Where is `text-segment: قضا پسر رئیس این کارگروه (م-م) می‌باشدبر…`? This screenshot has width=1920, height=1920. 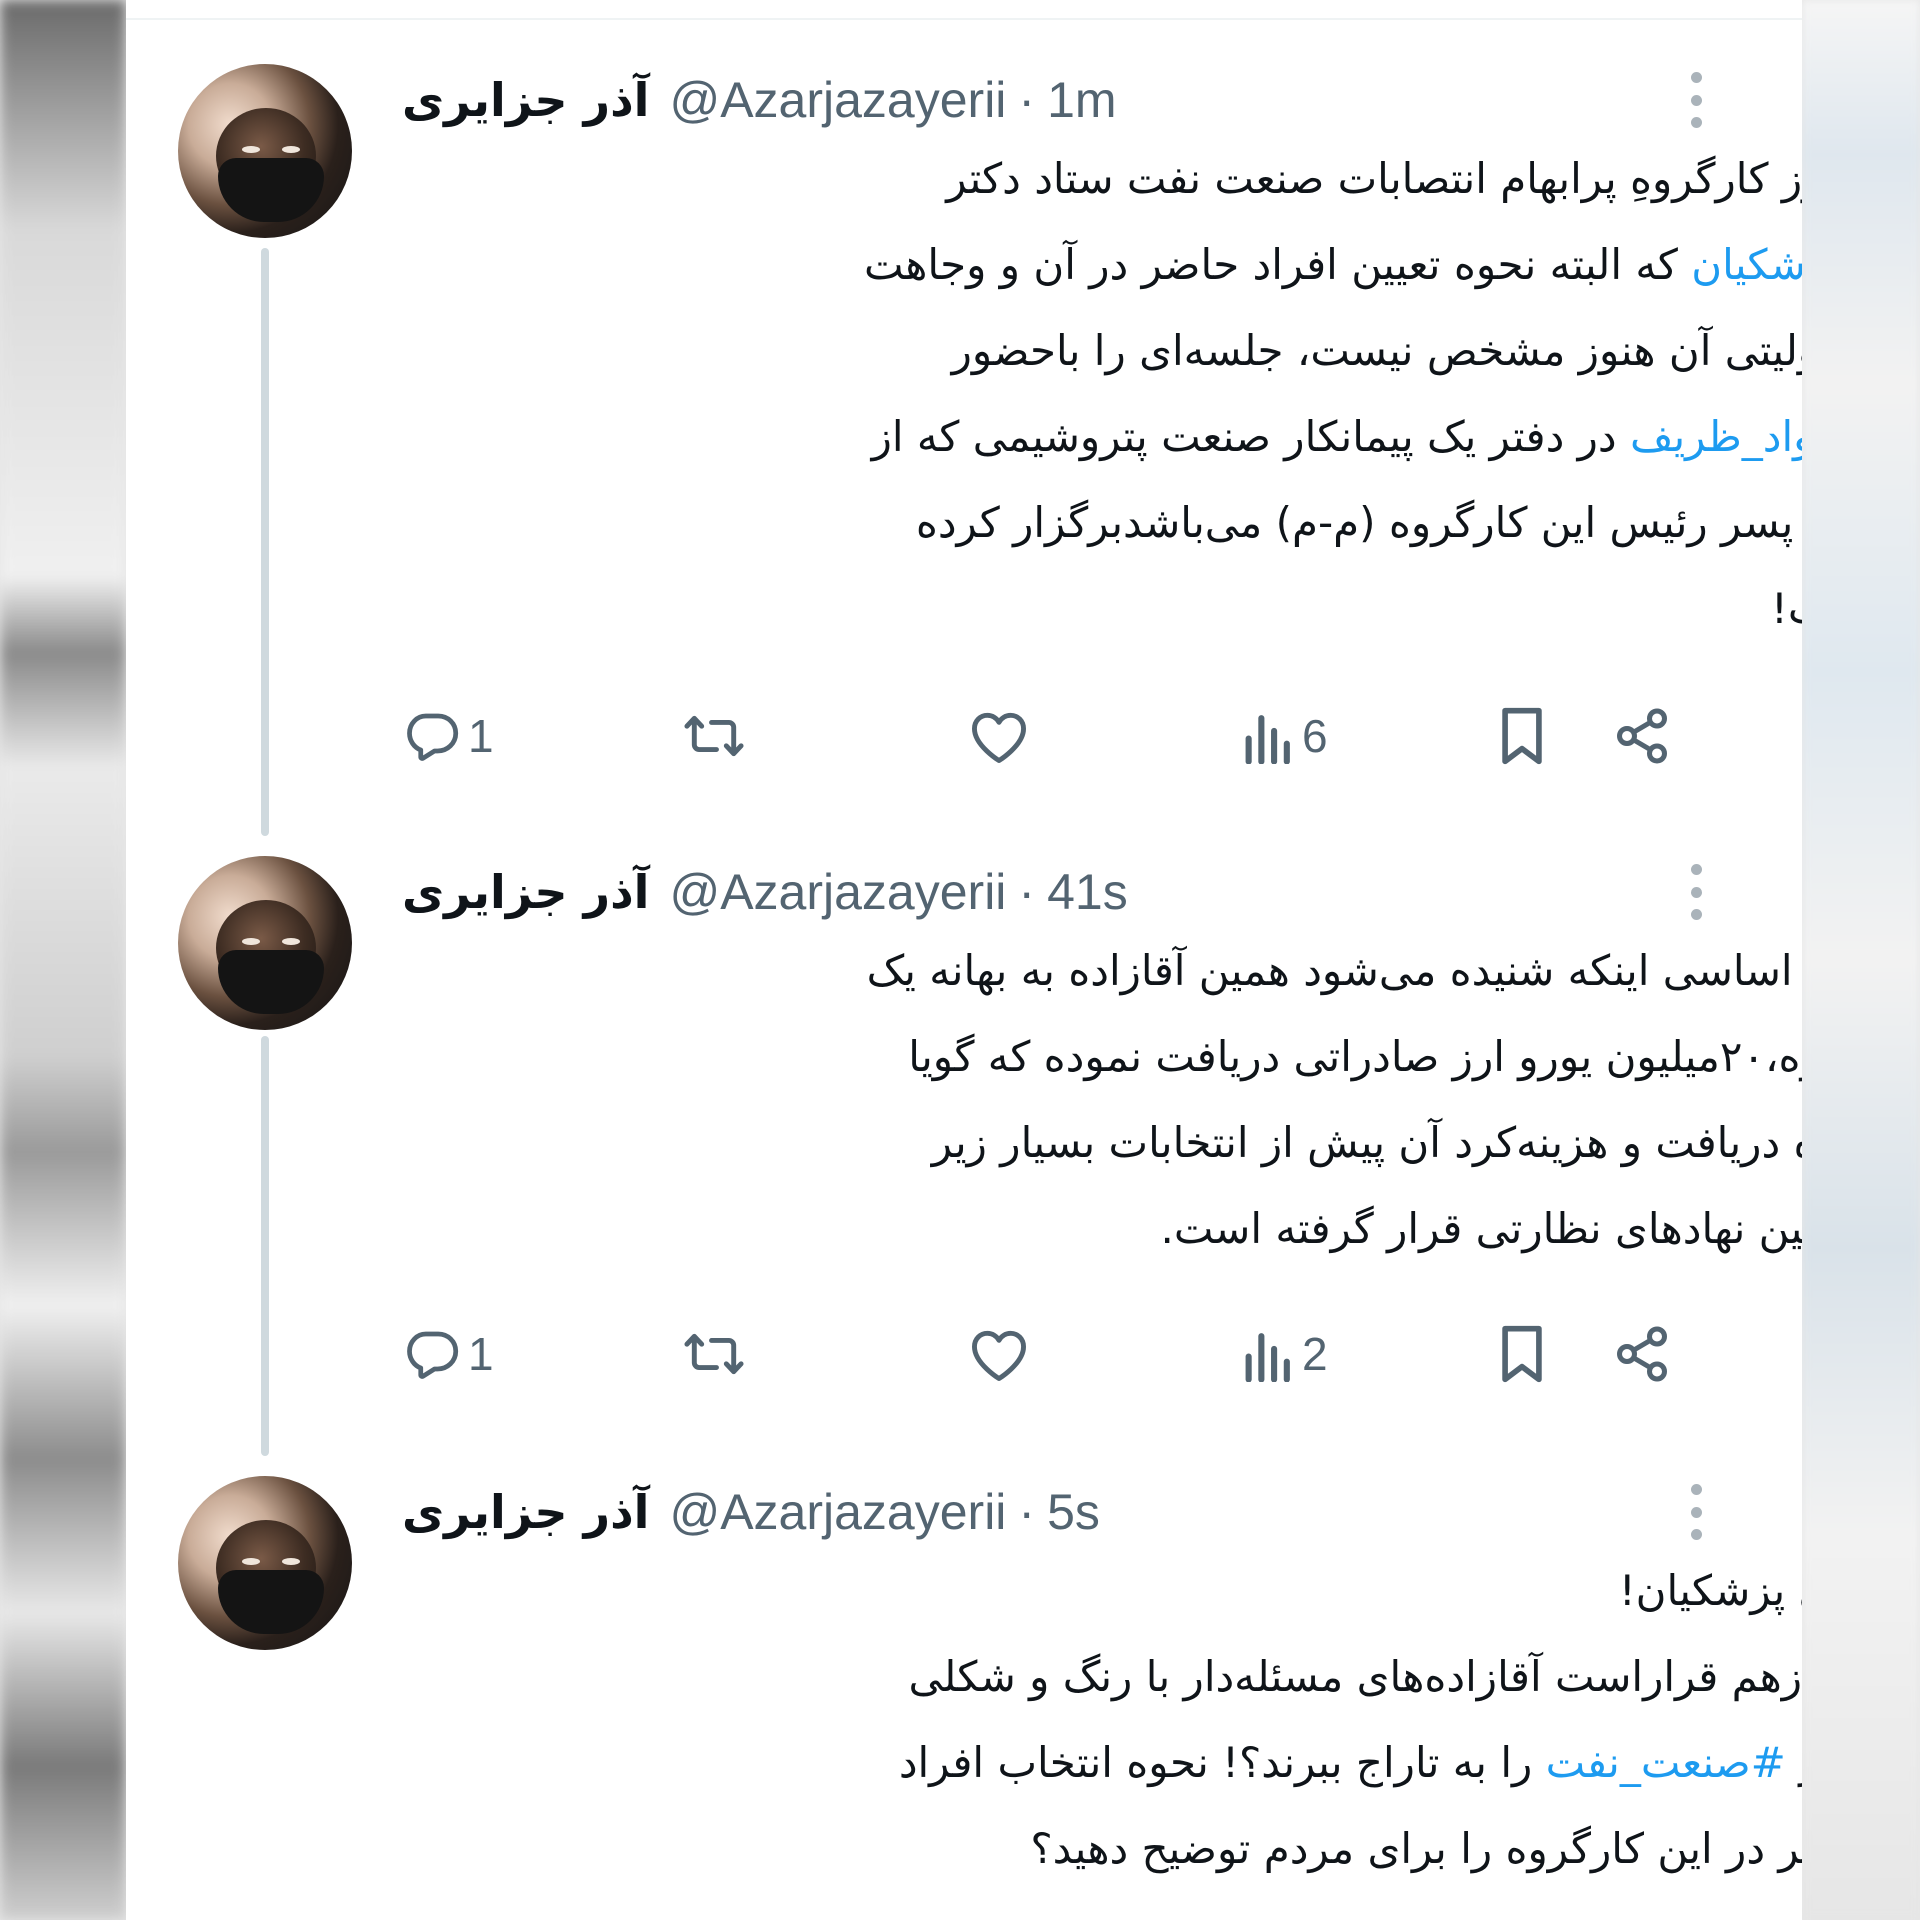 text-segment: قضا پسر رئیس این کارگروه (م-م) می‌باشدبر… is located at coordinates (1358, 522).